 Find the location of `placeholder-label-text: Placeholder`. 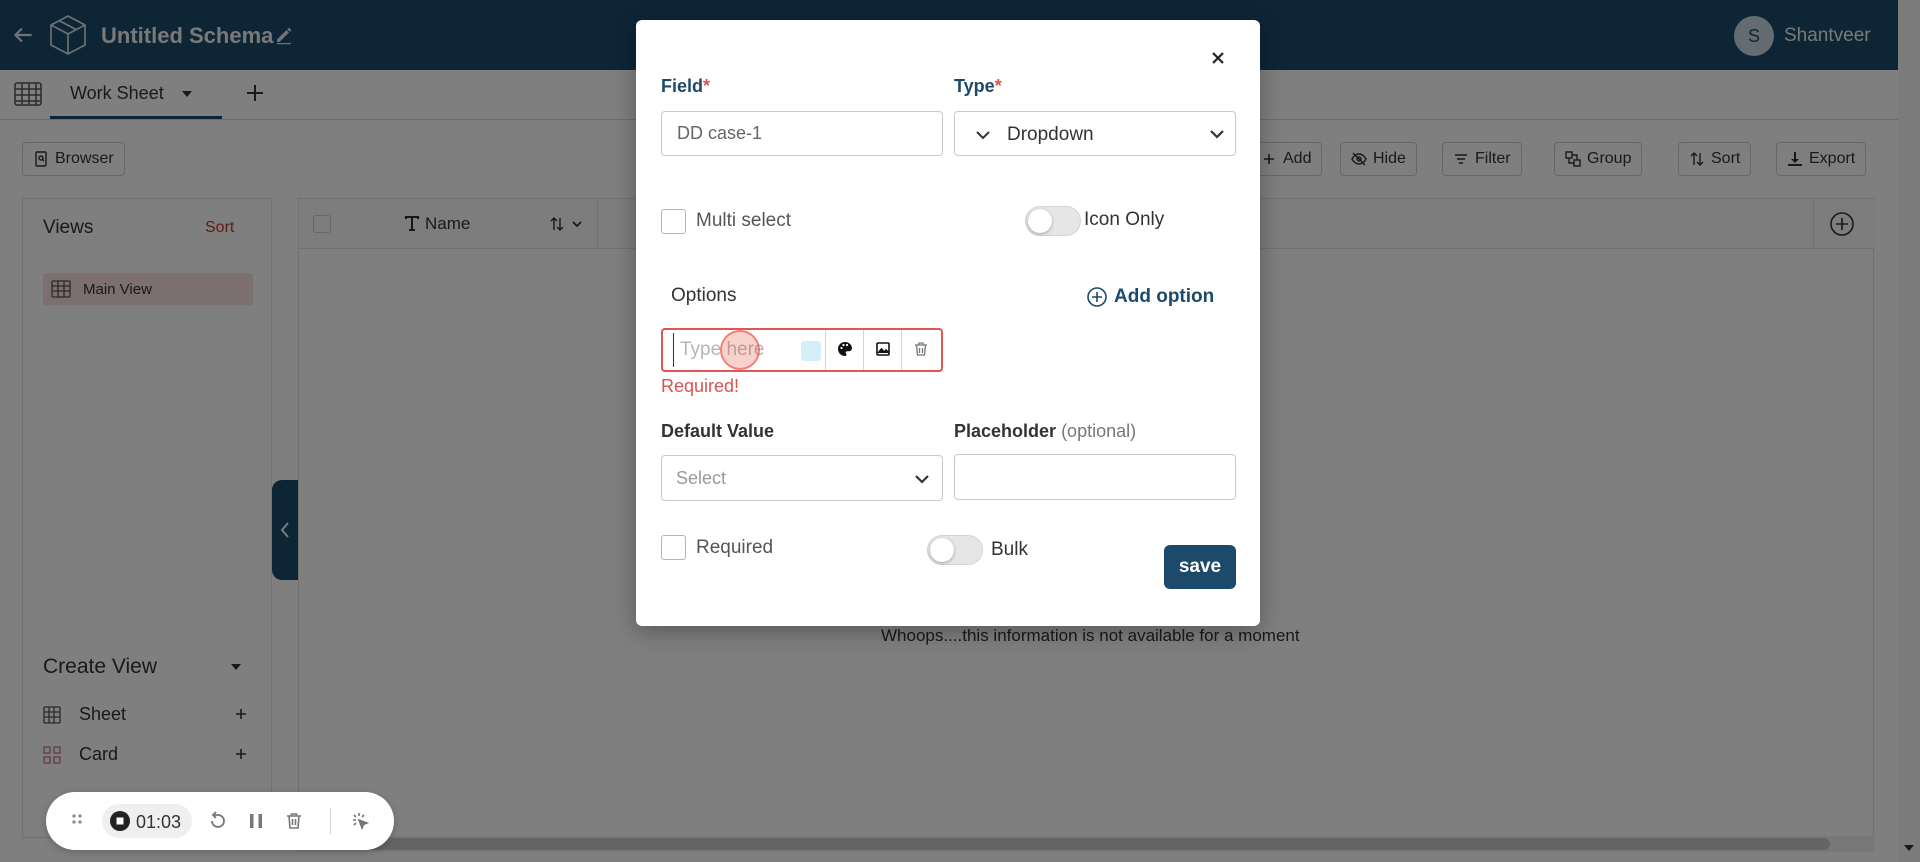

placeholder-label-text: Placeholder is located at coordinates (1005, 431).